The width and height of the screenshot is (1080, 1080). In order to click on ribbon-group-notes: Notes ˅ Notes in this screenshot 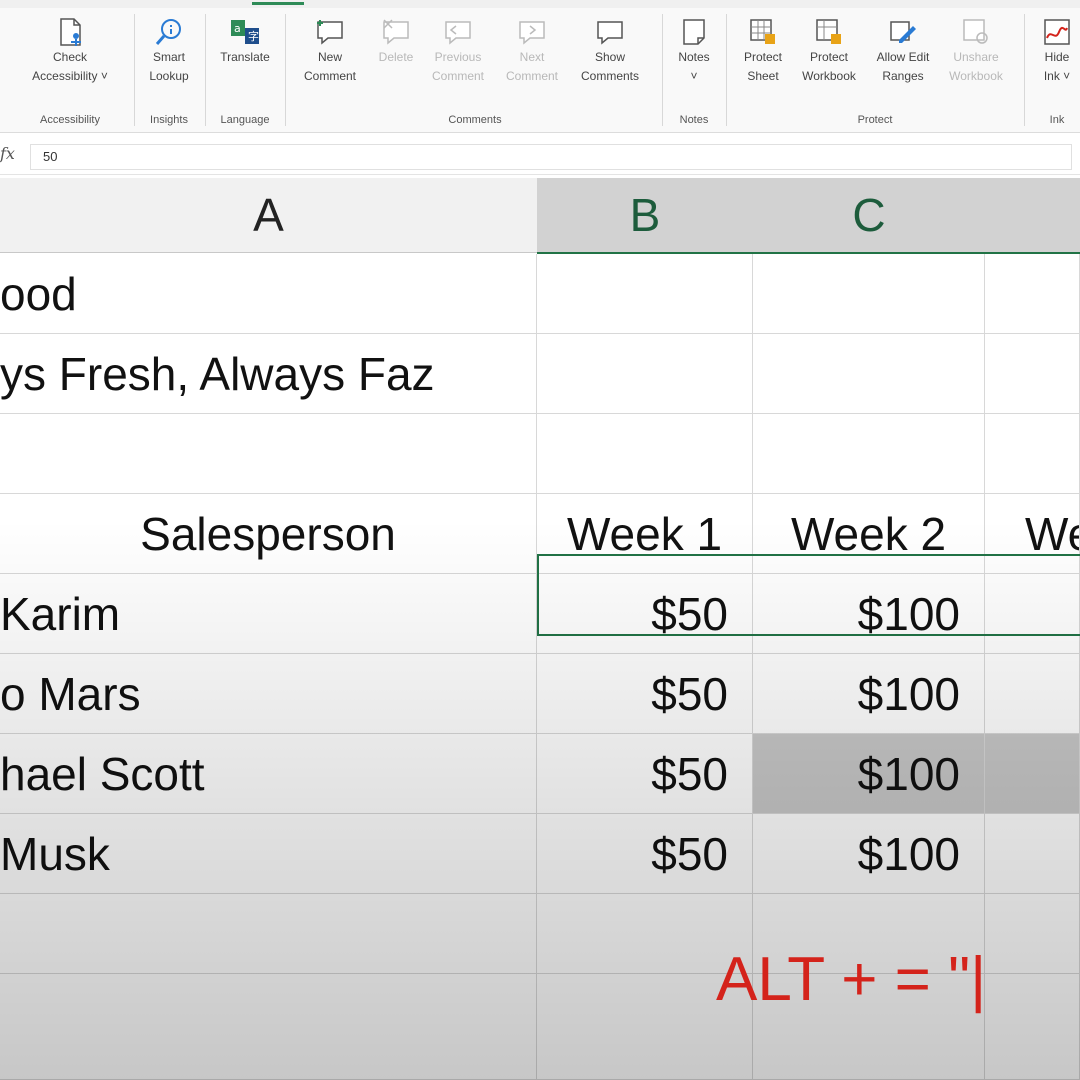, I will do `click(694, 69)`.